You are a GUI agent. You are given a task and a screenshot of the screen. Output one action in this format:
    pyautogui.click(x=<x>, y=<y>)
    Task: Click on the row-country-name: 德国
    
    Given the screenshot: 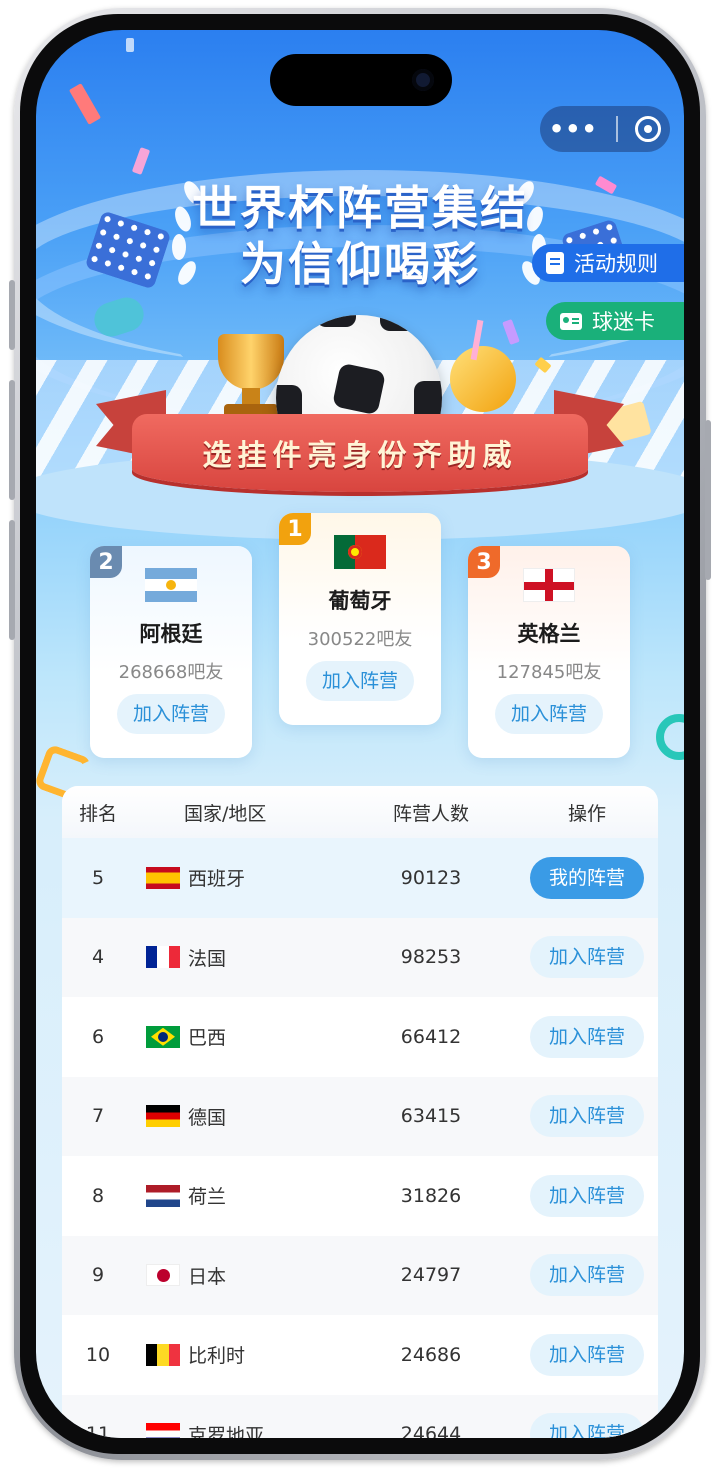 What is the action you would take?
    pyautogui.click(x=207, y=1117)
    